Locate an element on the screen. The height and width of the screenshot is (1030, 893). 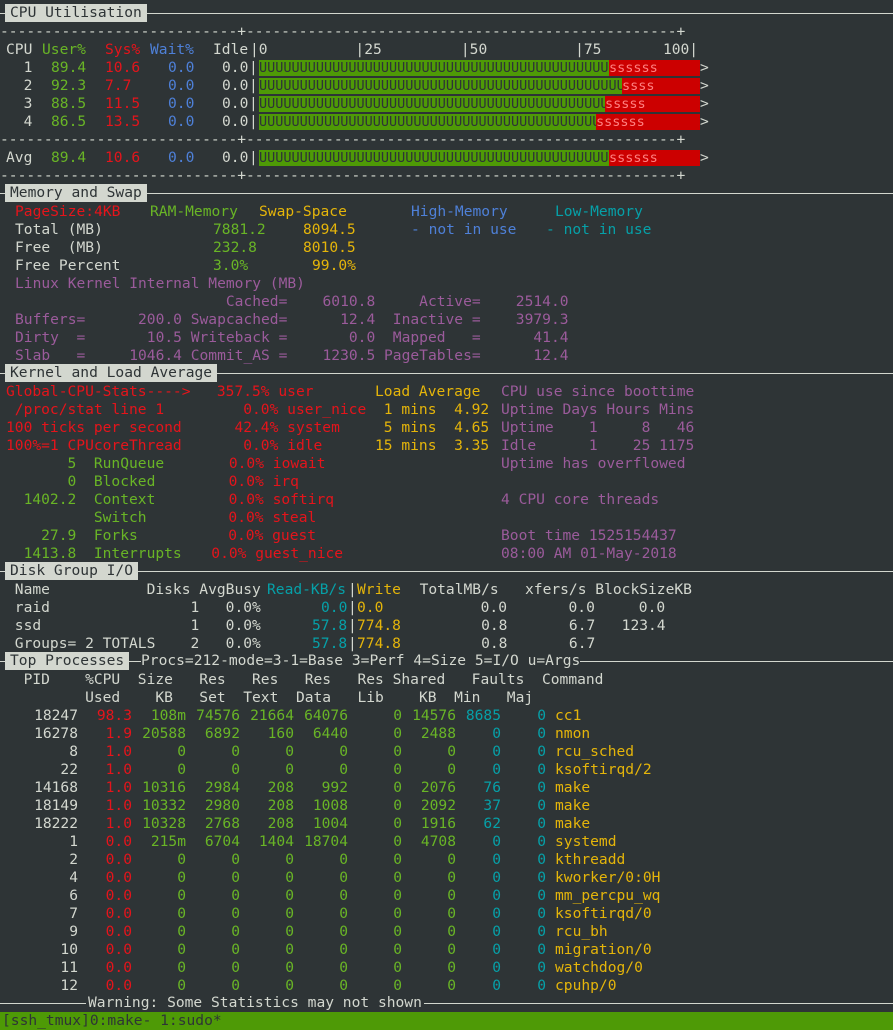
process-pid: 18247 is located at coordinates (56, 715).